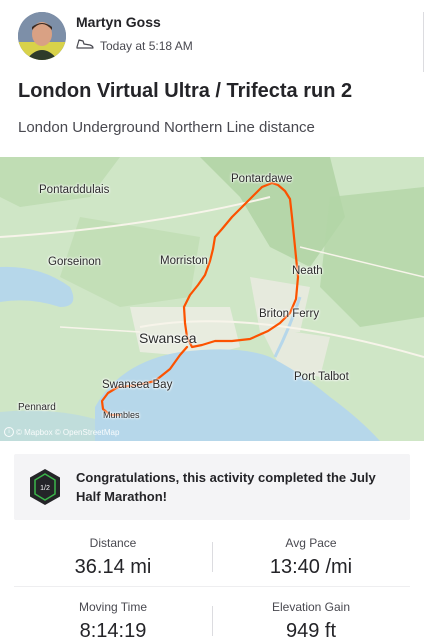  I want to click on place-label-pontardawe: Pontardawe, so click(262, 179).